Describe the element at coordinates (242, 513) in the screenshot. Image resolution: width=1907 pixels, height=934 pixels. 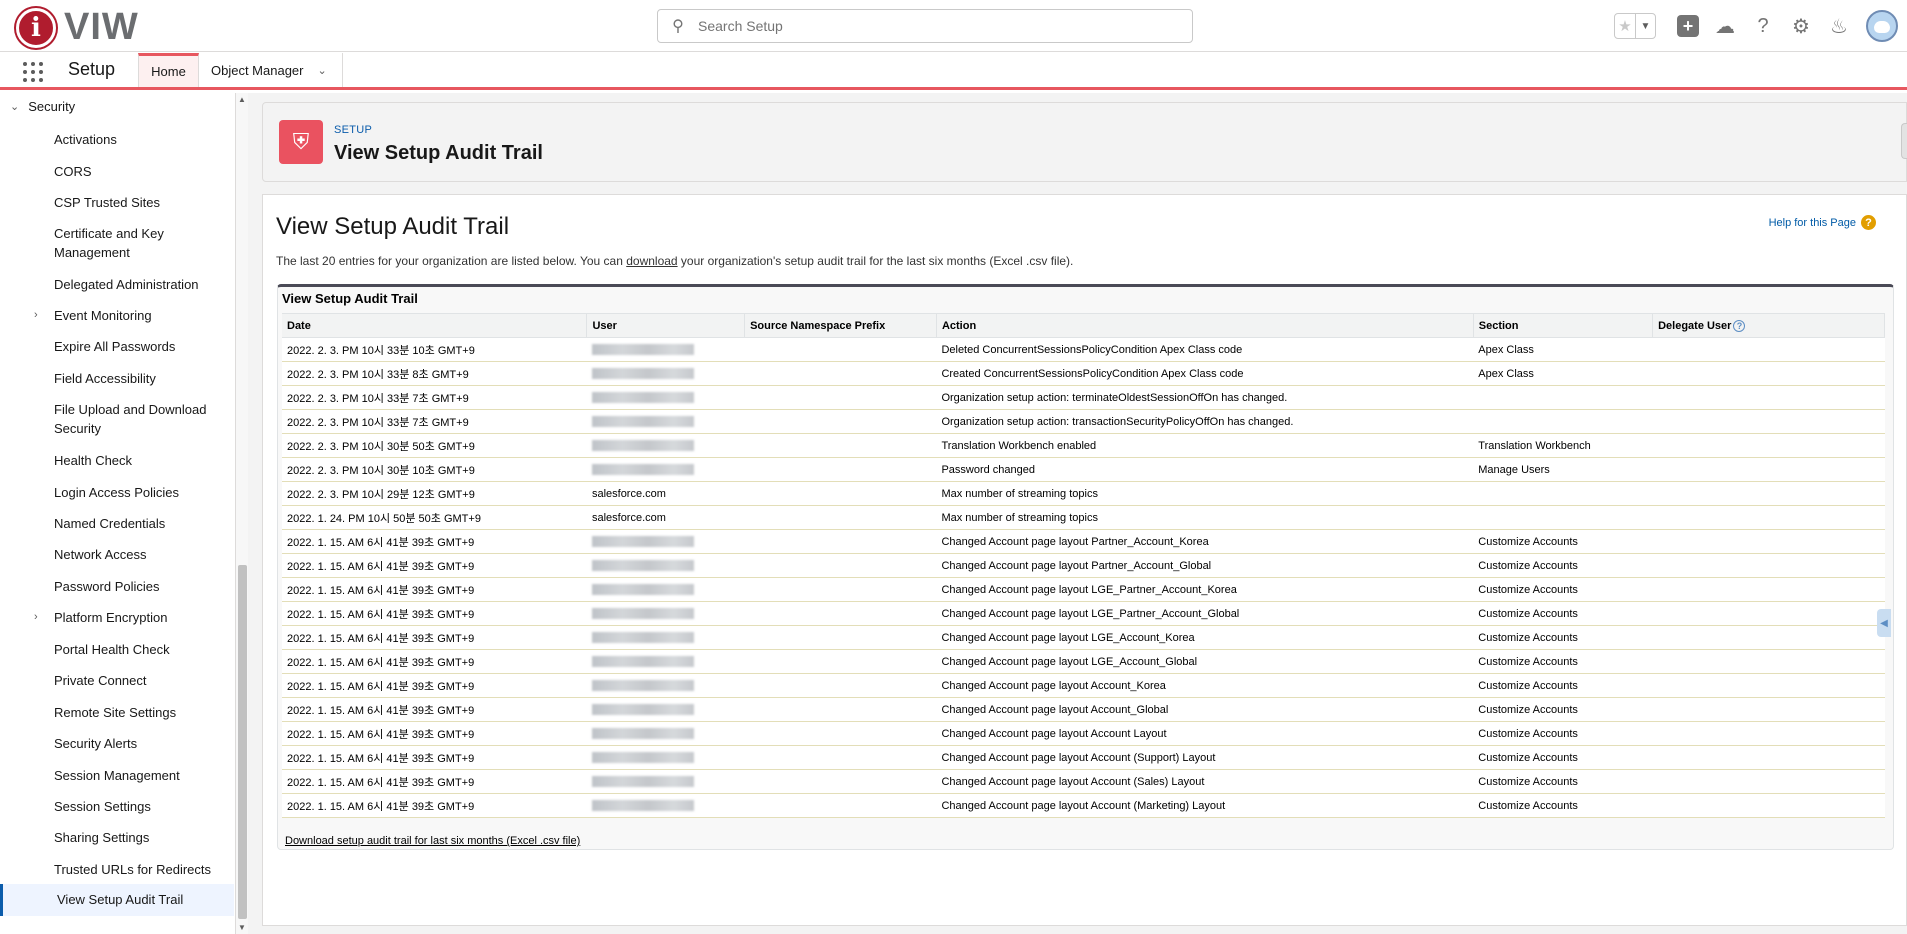
I see `sidebar-scrollbar: ▲ ▼` at that location.